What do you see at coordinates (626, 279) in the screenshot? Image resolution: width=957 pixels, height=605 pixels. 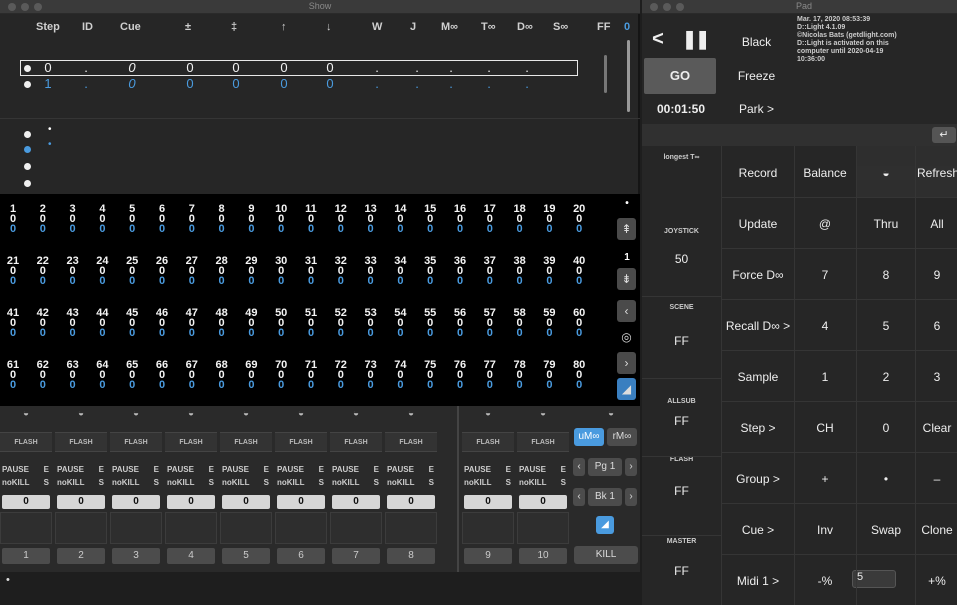 I see `page-down-button: ⇟` at bounding box center [626, 279].